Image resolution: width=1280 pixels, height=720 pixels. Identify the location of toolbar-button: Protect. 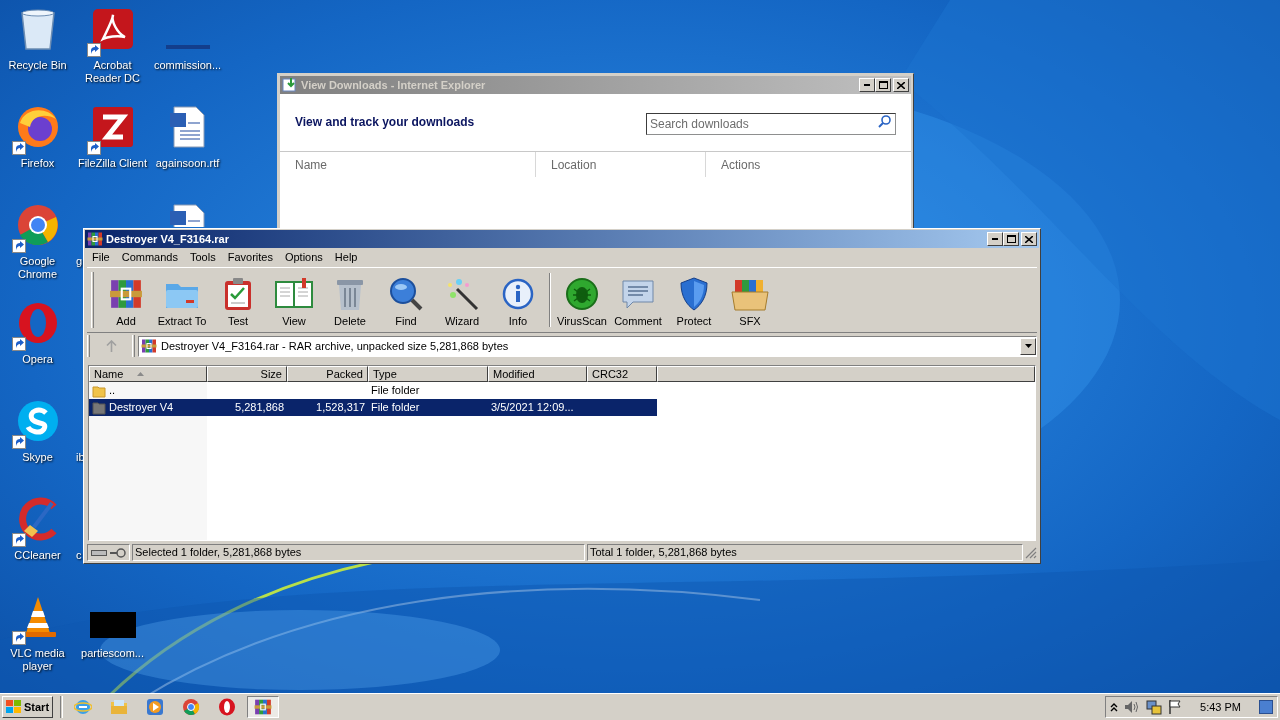
(694, 300).